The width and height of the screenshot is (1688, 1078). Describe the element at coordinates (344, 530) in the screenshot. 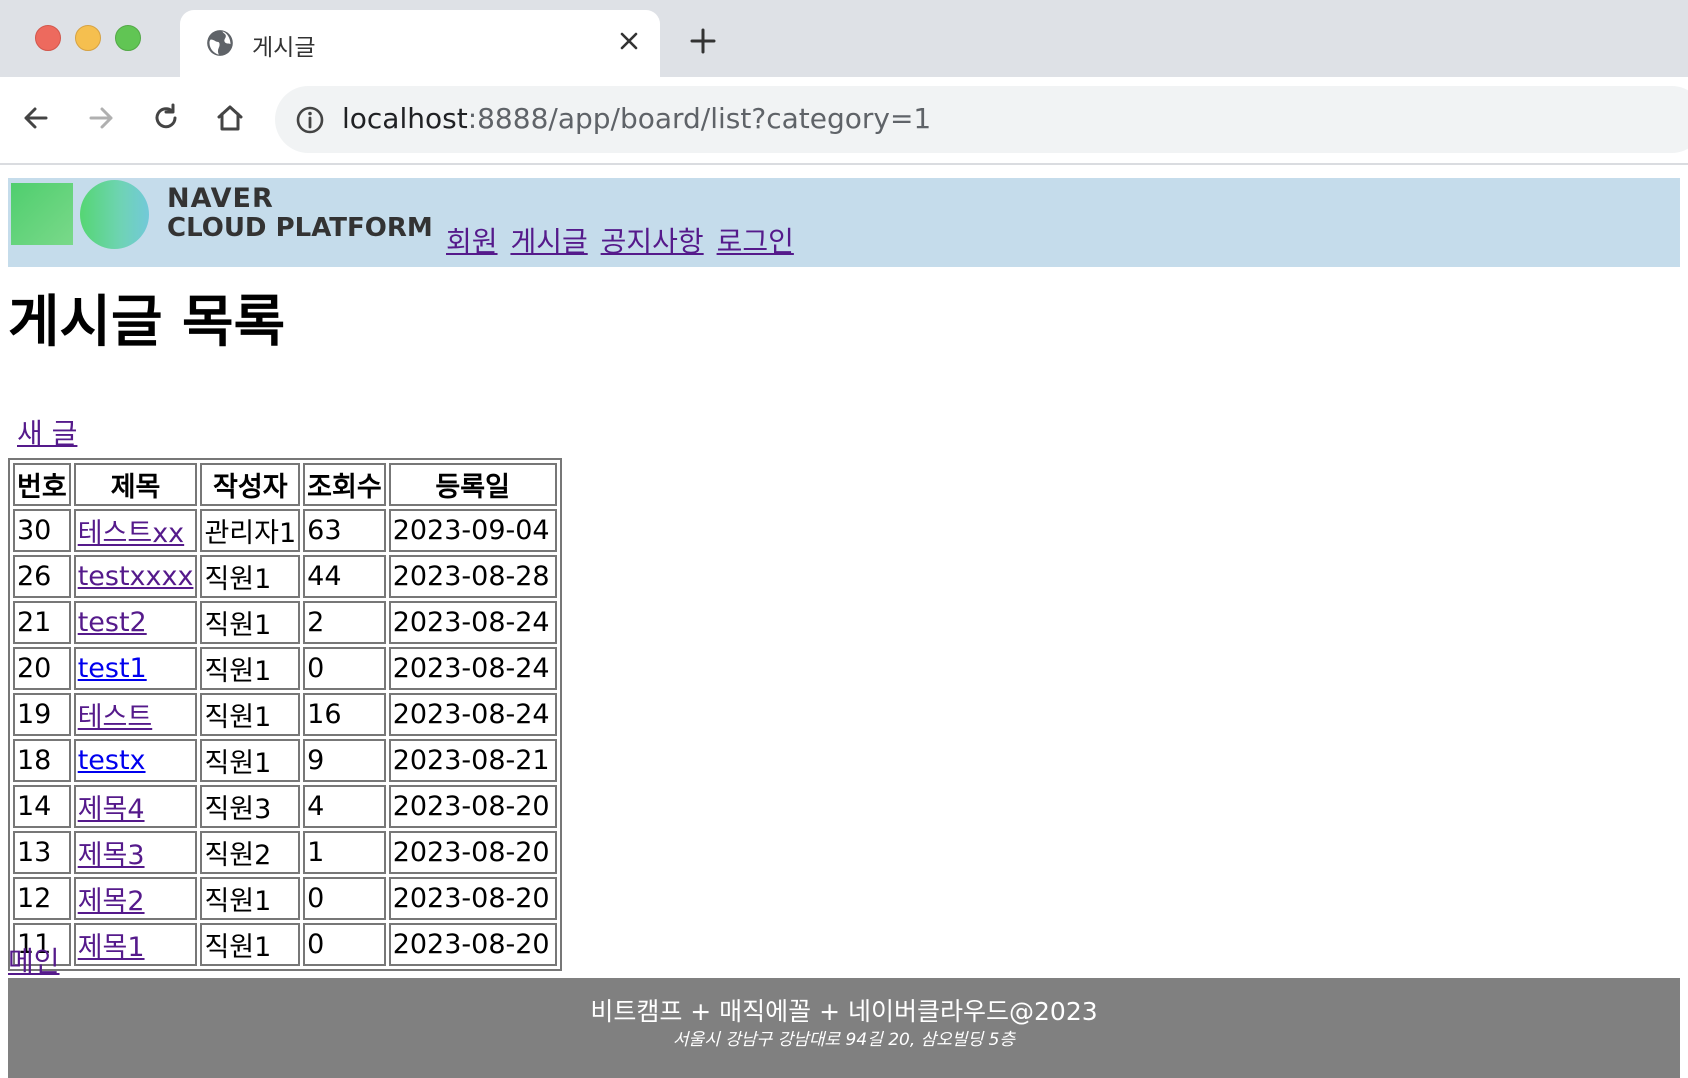

I see `cell-views: 63` at that location.